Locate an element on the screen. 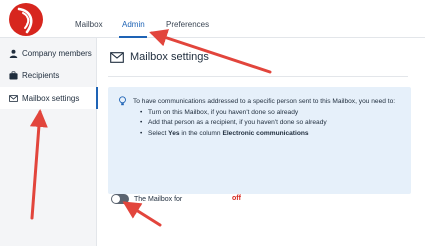  person-icon is located at coordinates (13, 53).